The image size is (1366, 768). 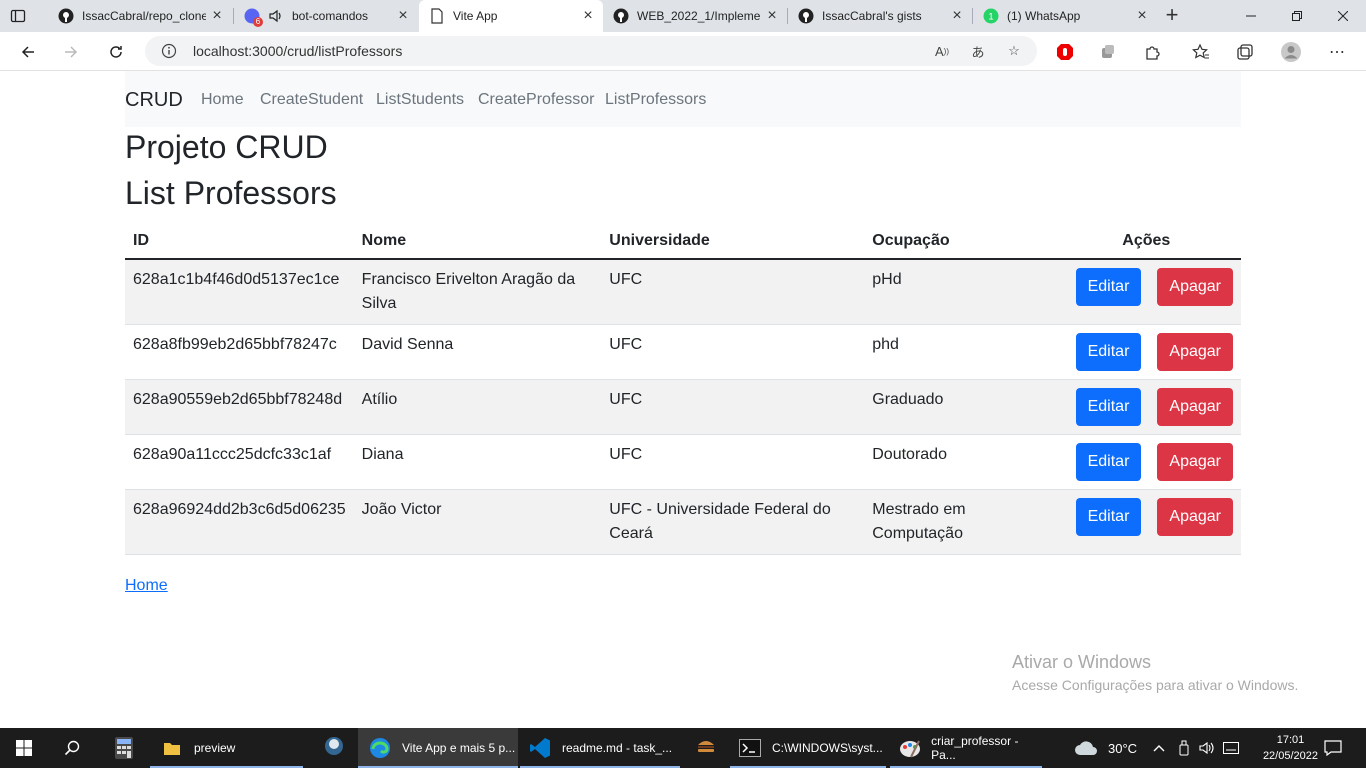 What do you see at coordinates (154, 100) in the screenshot?
I see `navbar-brand: CRUD` at bounding box center [154, 100].